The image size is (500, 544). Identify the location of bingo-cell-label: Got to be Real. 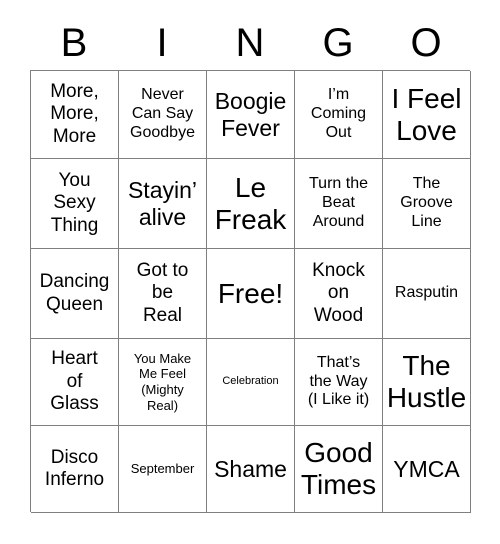
(162, 292).